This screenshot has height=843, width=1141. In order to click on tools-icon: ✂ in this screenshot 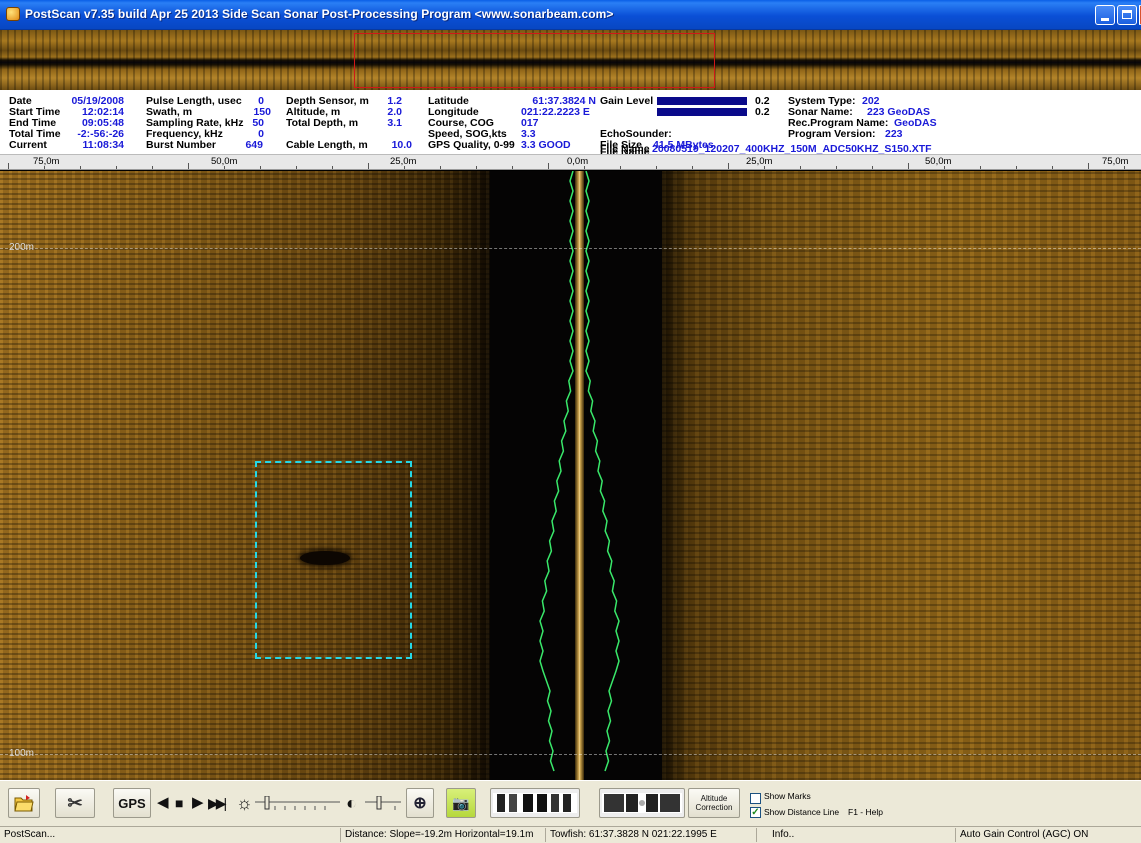, I will do `click(75, 802)`.